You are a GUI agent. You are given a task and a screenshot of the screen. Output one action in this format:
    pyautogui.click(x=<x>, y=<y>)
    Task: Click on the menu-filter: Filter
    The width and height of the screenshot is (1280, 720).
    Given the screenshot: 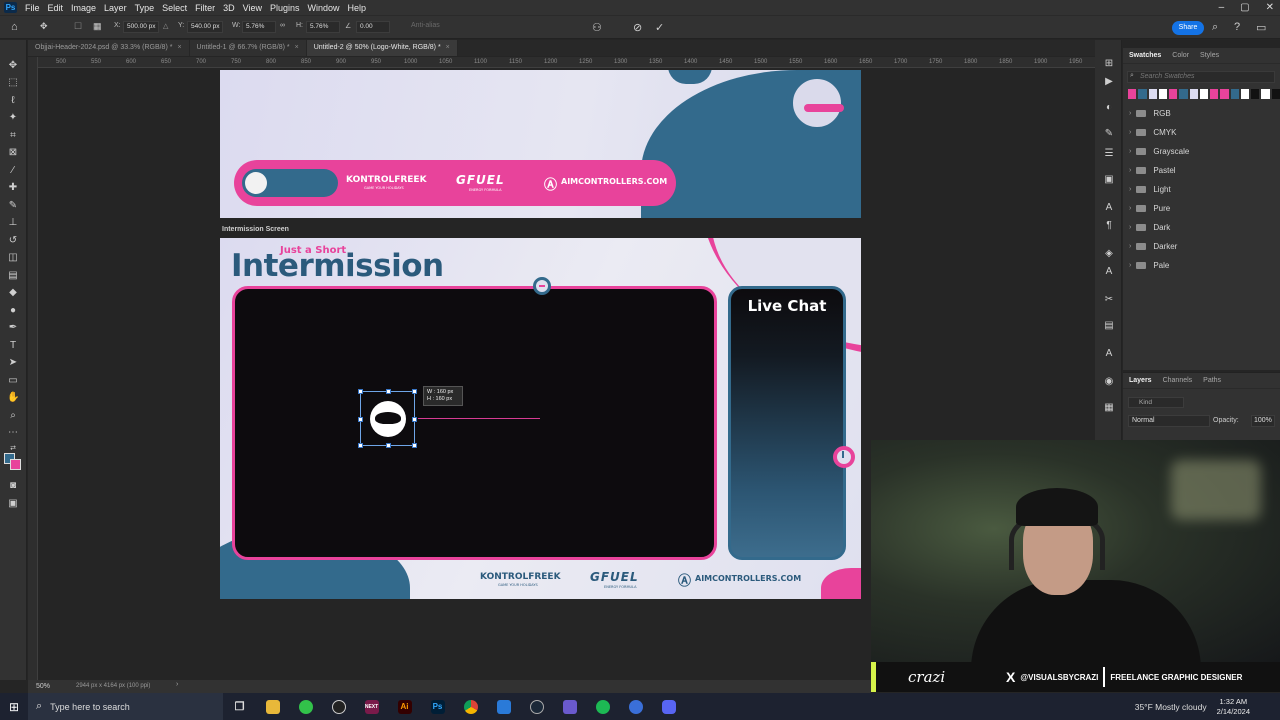 What is the action you would take?
    pyautogui.click(x=205, y=8)
    